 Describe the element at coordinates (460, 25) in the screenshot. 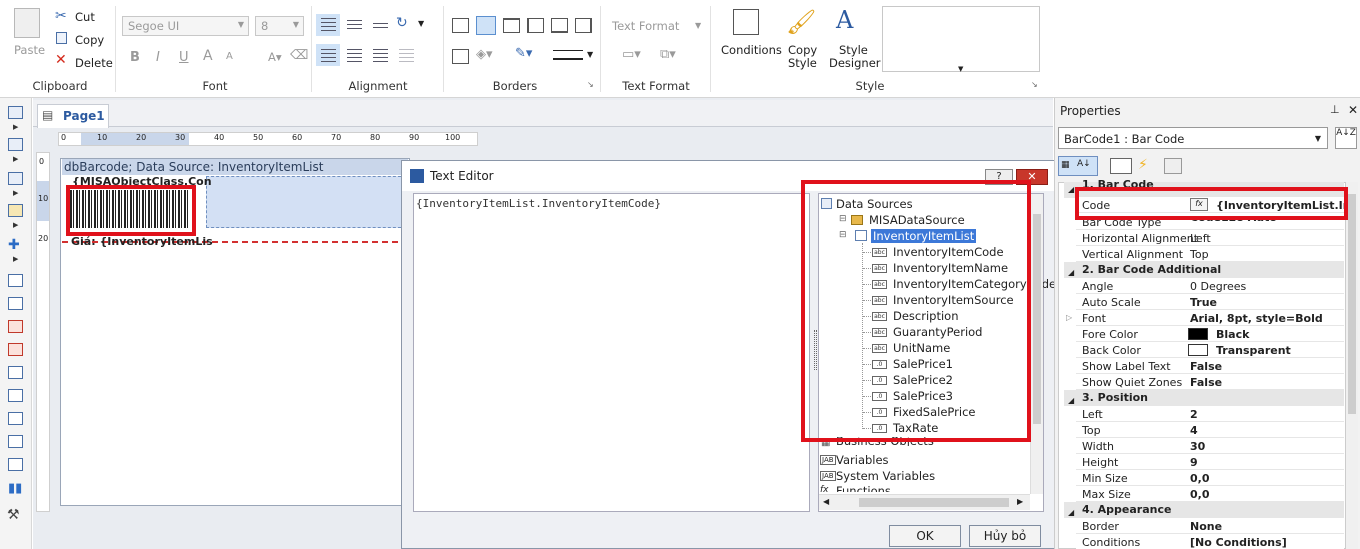

I see `border-all-icon` at that location.